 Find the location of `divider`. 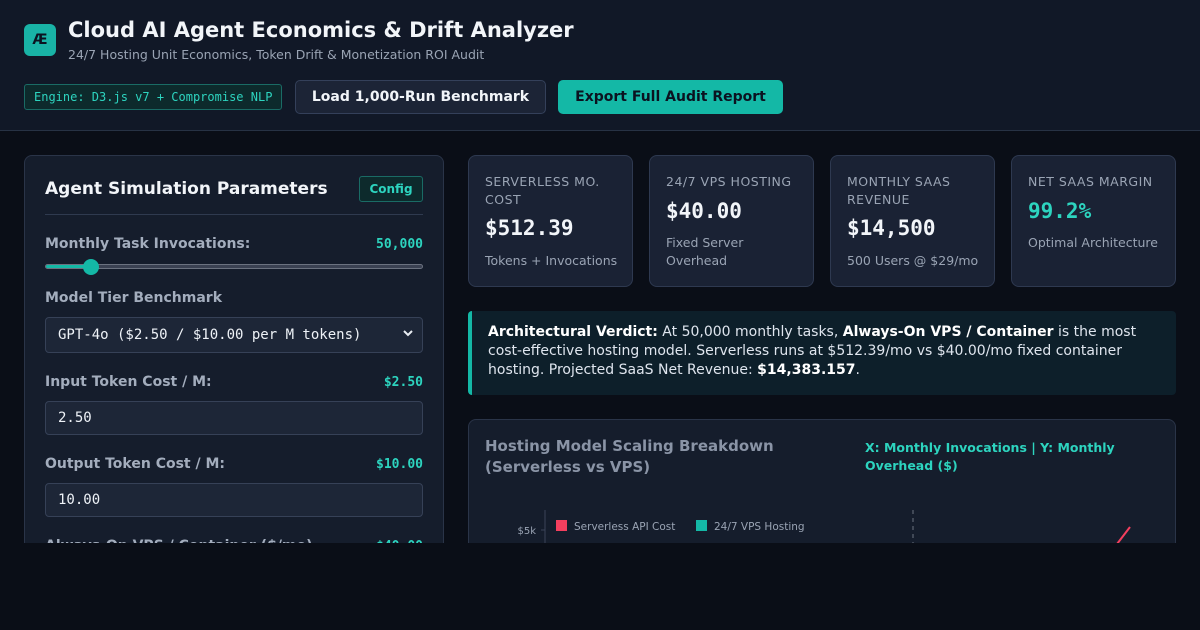

divider is located at coordinates (234, 214).